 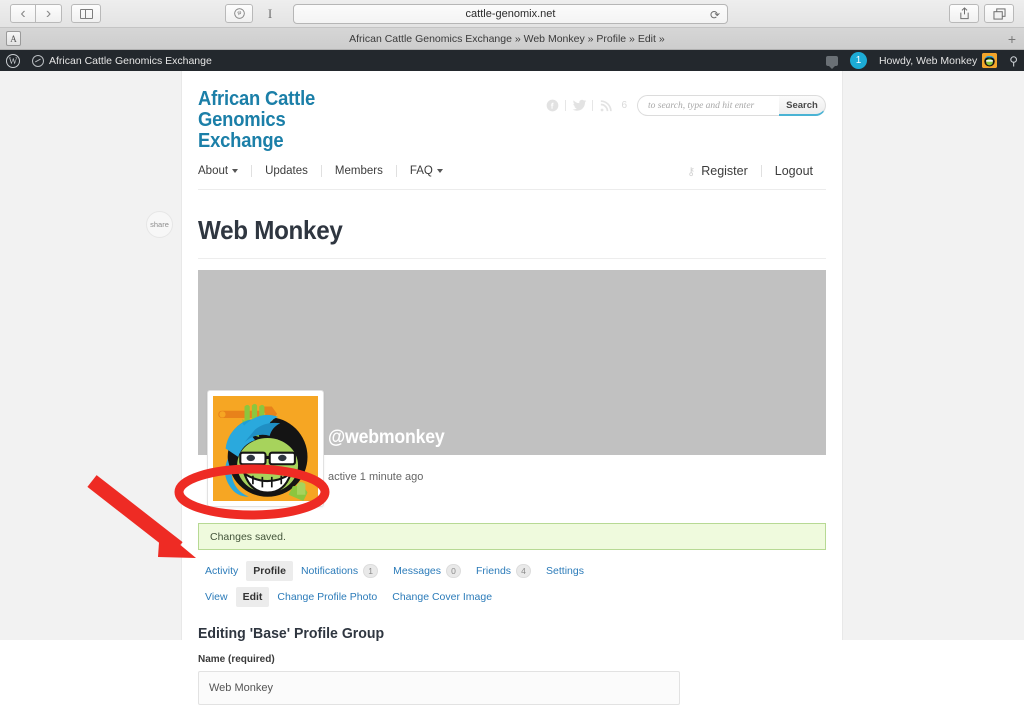 I want to click on toolbar-right-group, so click(x=981, y=13).